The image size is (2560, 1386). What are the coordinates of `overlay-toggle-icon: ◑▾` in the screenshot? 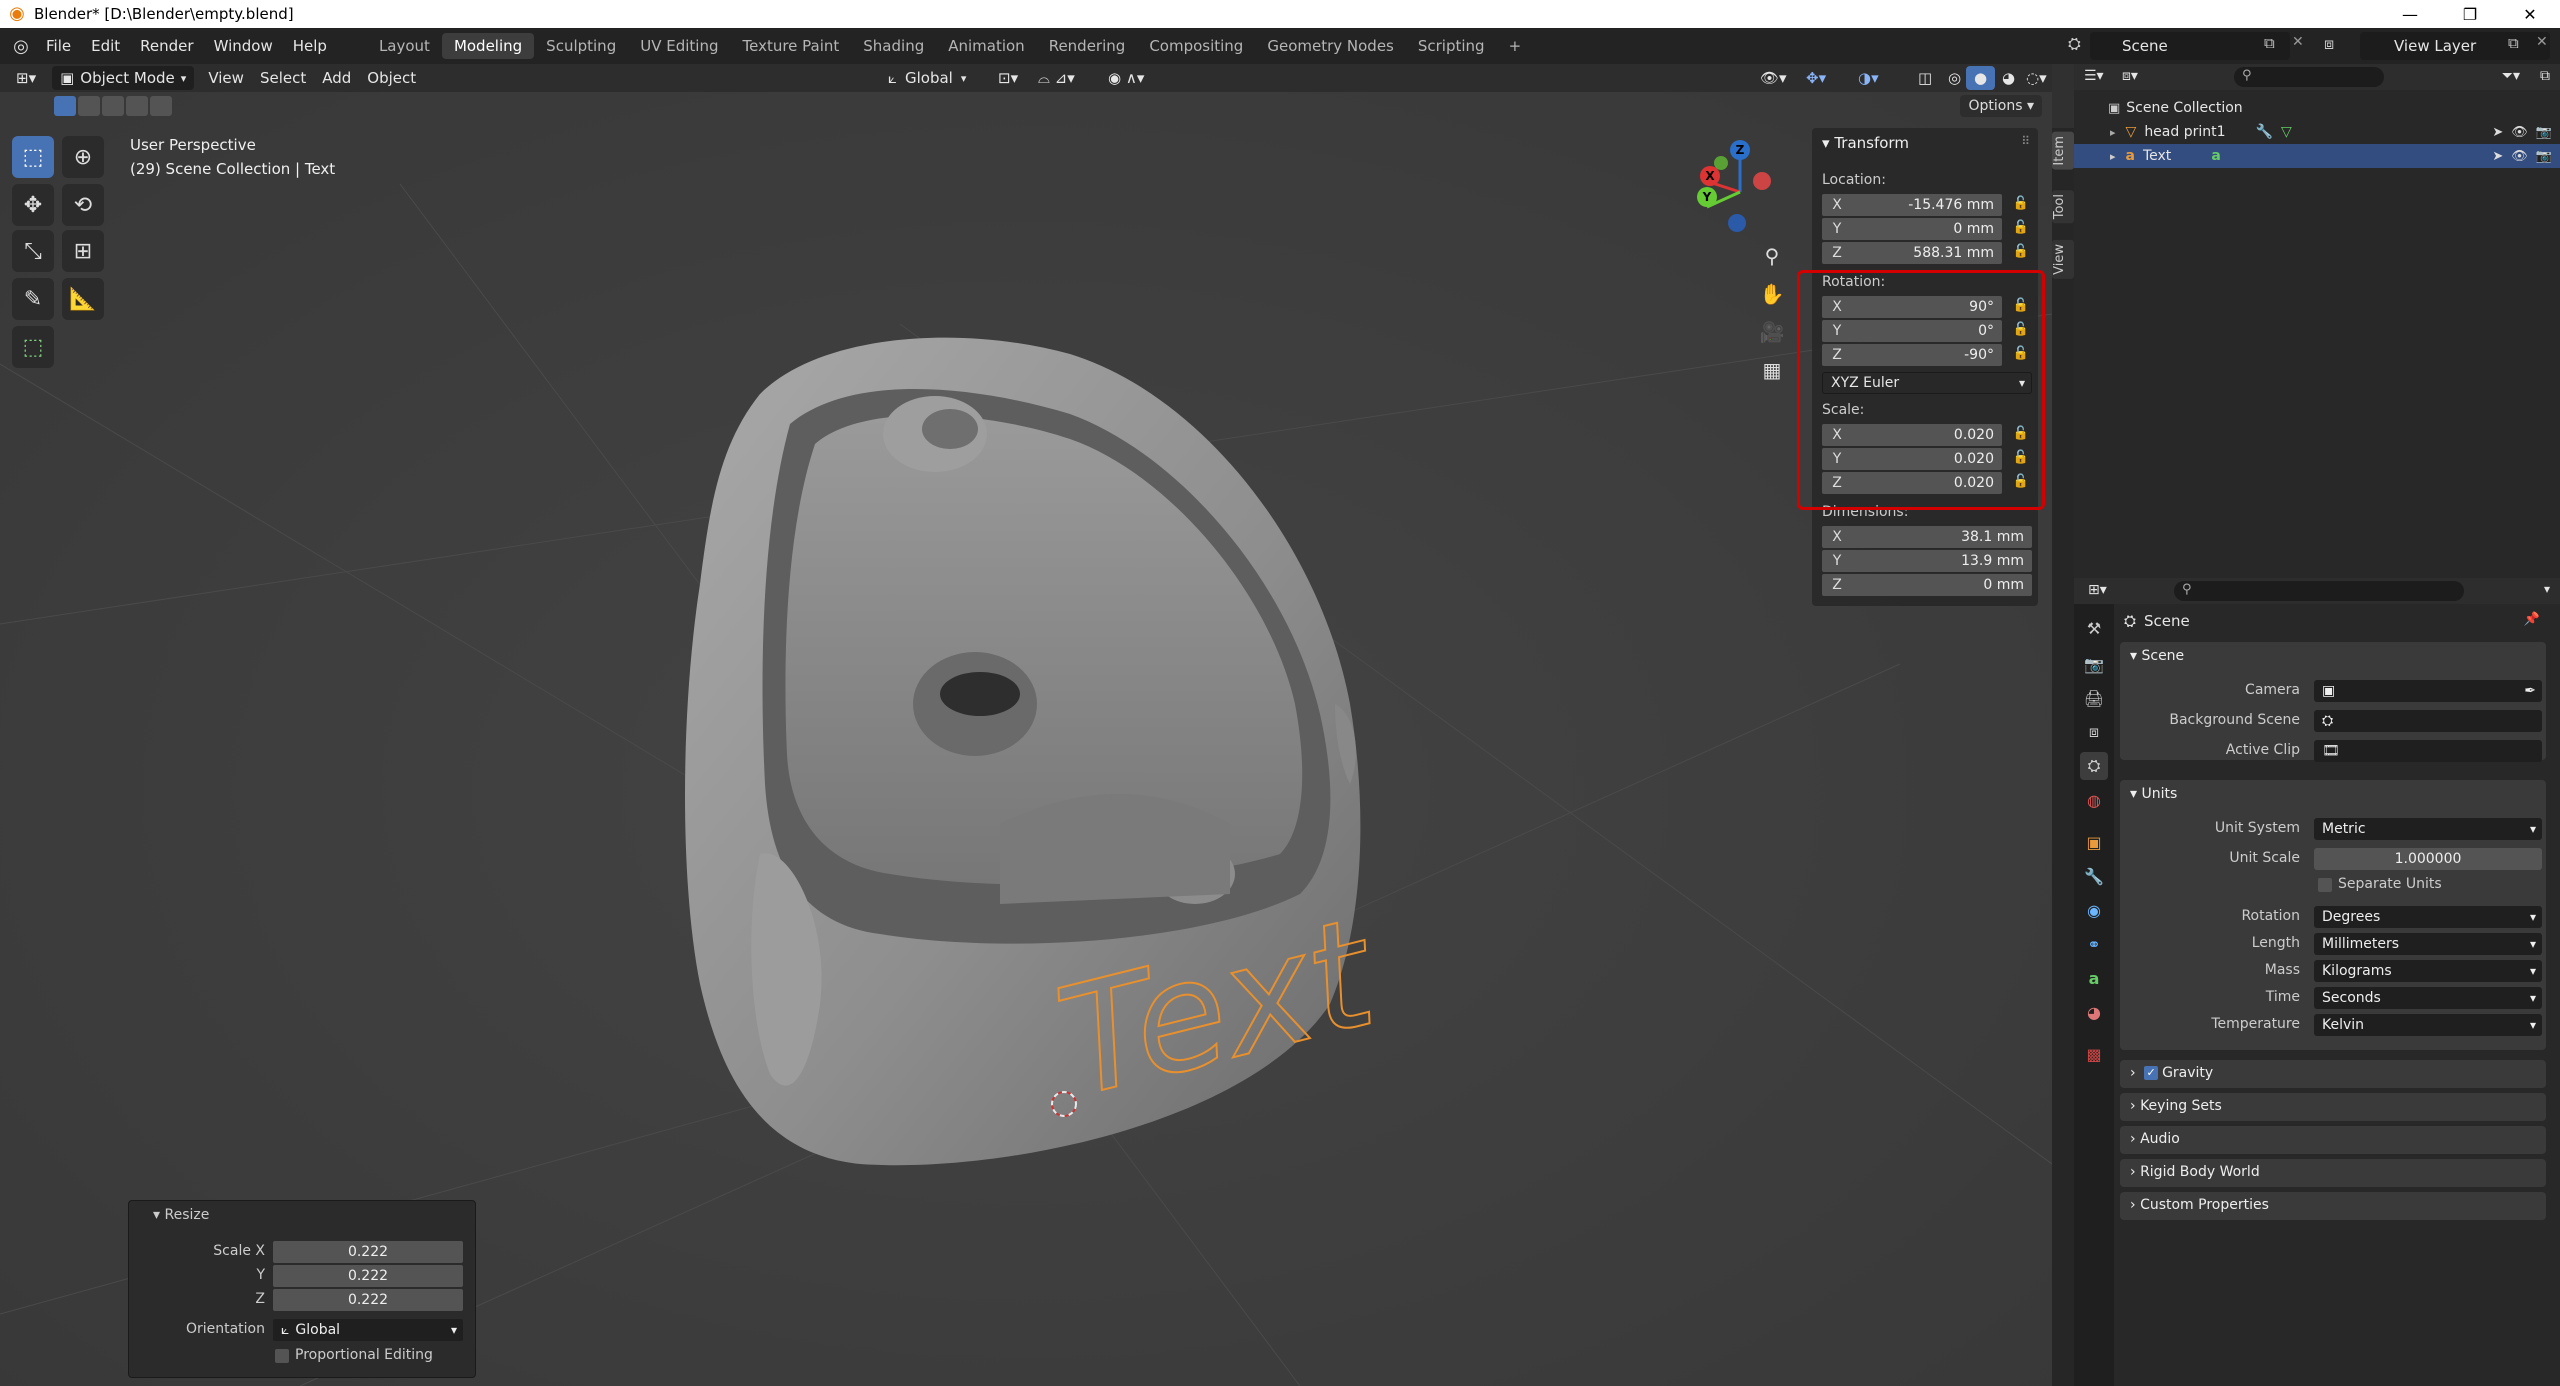 It's located at (1868, 78).